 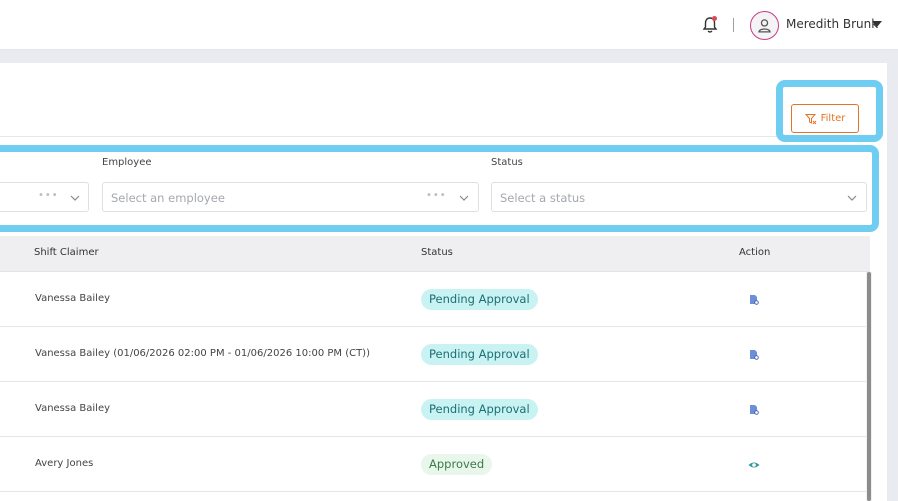 I want to click on filter-button: Filter, so click(x=825, y=118).